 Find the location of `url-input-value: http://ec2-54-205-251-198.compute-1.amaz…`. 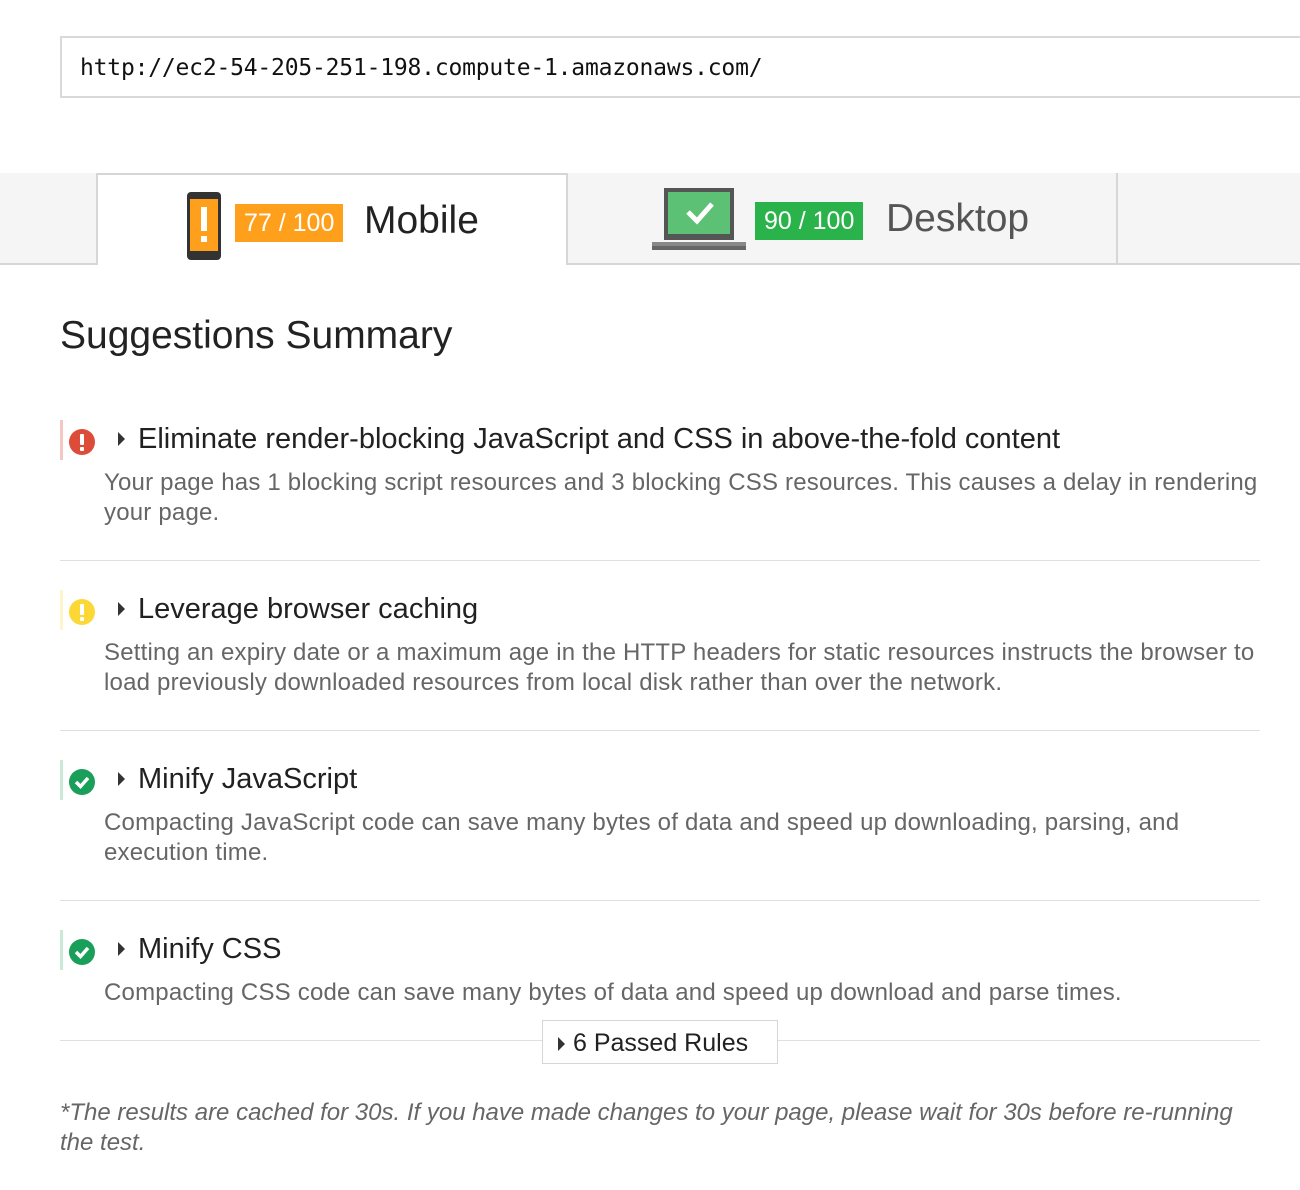

url-input-value: http://ec2-54-205-251-198.compute-1.amaz… is located at coordinates (421, 68).